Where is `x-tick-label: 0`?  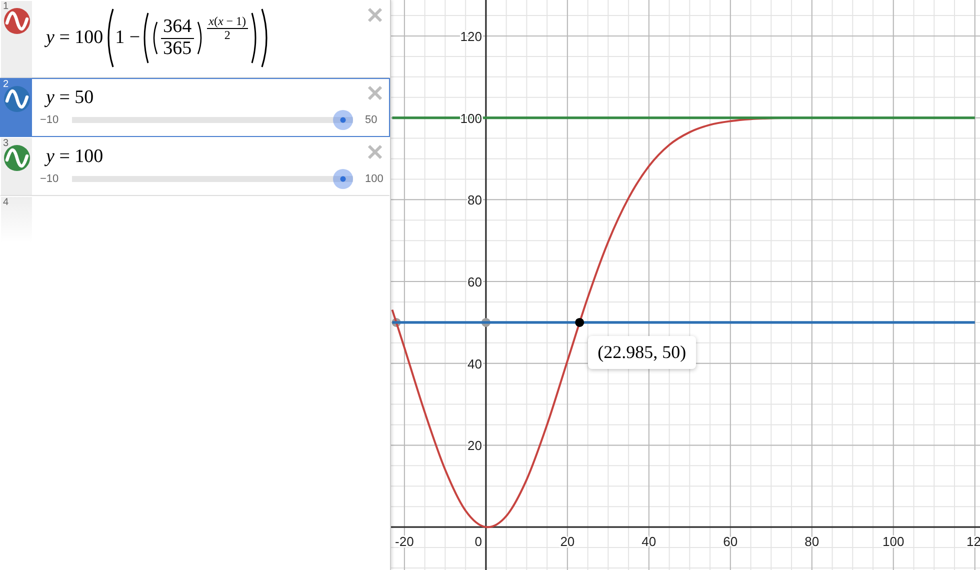
x-tick-label: 0 is located at coordinates (478, 542).